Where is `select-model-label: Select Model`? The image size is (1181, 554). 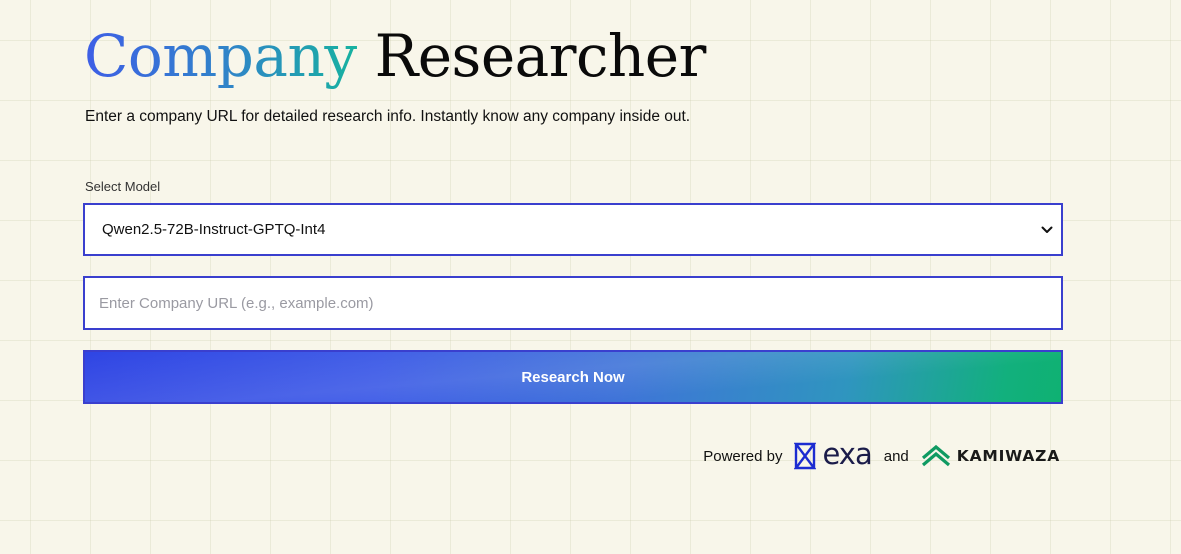 select-model-label: Select Model is located at coordinates (123, 186).